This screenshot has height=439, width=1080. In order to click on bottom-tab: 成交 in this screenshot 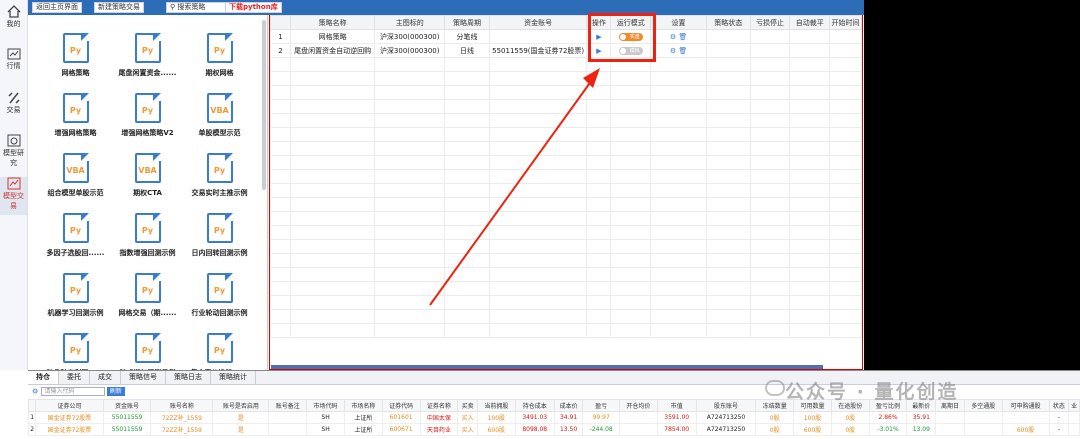, I will do `click(105, 377)`.